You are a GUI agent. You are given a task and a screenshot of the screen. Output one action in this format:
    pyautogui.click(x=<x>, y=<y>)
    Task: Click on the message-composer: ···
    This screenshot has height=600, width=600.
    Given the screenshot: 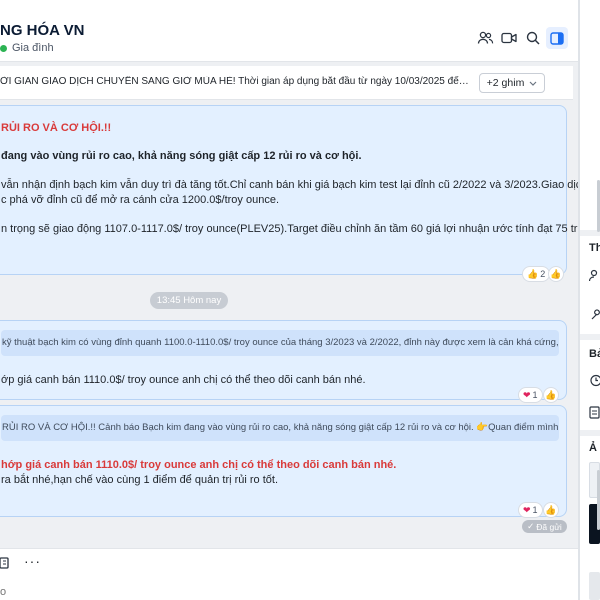 What is the action you would take?
    pyautogui.click(x=289, y=574)
    